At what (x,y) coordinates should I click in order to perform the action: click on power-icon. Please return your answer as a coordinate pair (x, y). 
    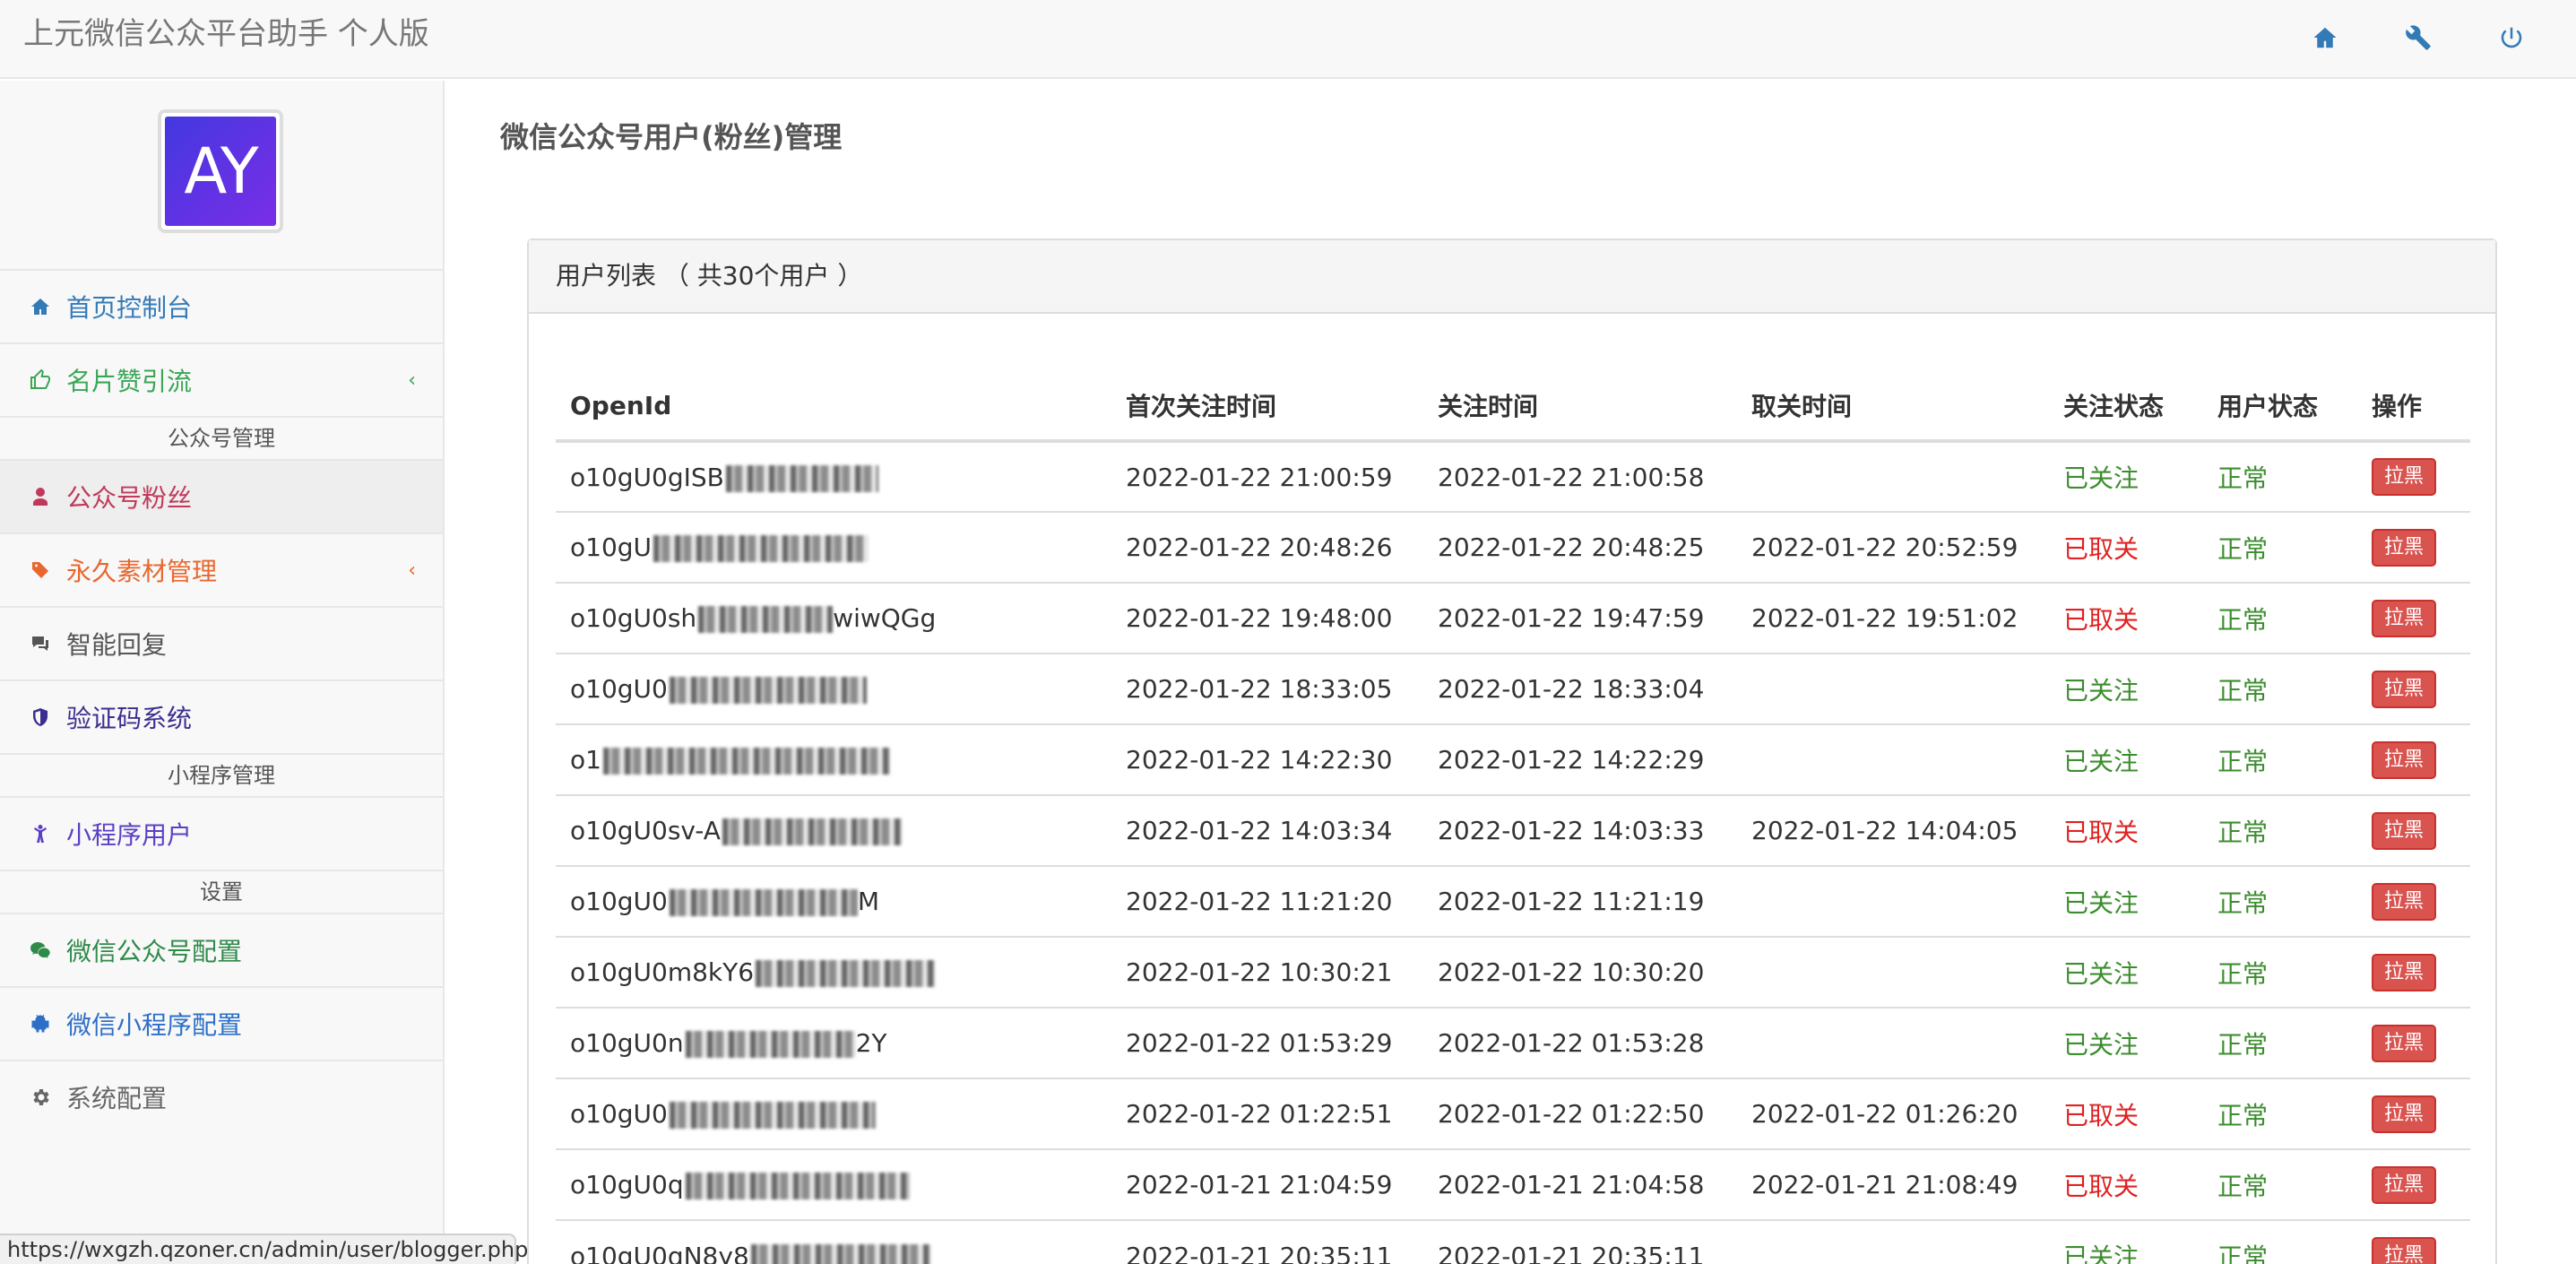
    Looking at the image, I should click on (2511, 37).